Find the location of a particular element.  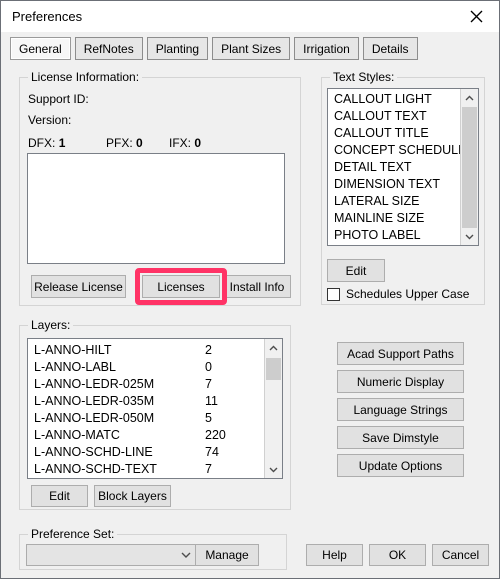

layer-count: 0 is located at coordinates (208, 367).